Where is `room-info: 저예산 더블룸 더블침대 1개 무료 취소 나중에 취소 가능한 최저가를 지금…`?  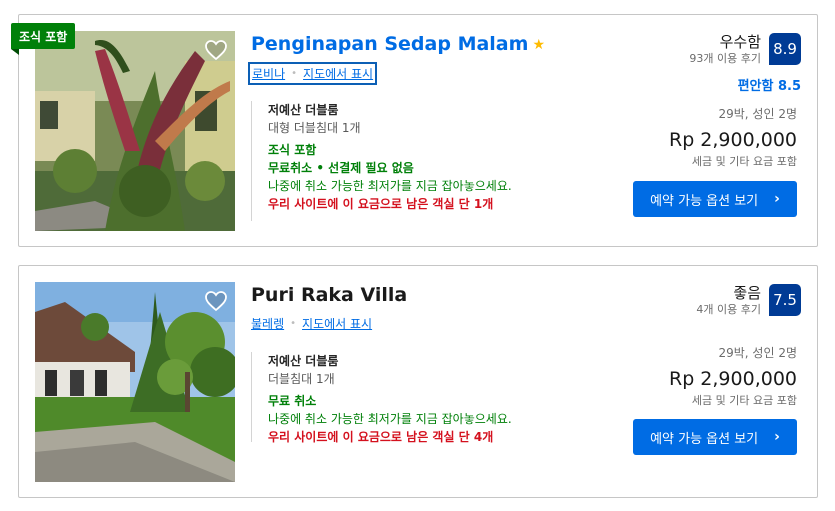 room-info: 저예산 더블룸 더블침대 1개 무료 취소 나중에 취소 가능한 최저가를 지금… is located at coordinates (381, 398).